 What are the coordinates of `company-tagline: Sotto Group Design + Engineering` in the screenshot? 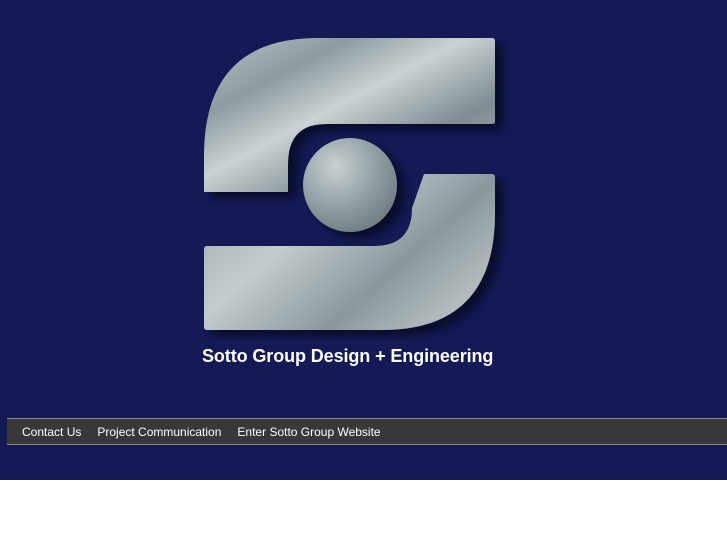 It's located at (348, 356).